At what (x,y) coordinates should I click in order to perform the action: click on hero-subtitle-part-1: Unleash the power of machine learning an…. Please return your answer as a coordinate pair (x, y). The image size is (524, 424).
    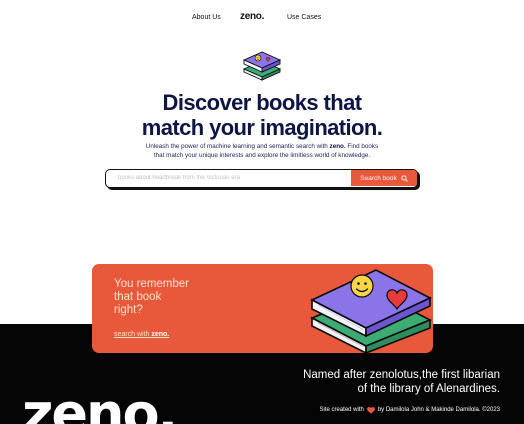
    Looking at the image, I should click on (237, 146).